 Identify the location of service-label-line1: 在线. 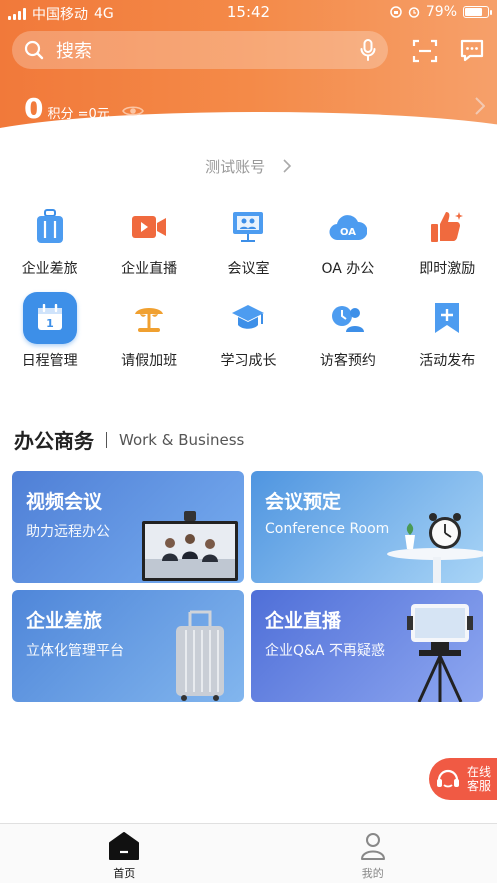
(479, 772).